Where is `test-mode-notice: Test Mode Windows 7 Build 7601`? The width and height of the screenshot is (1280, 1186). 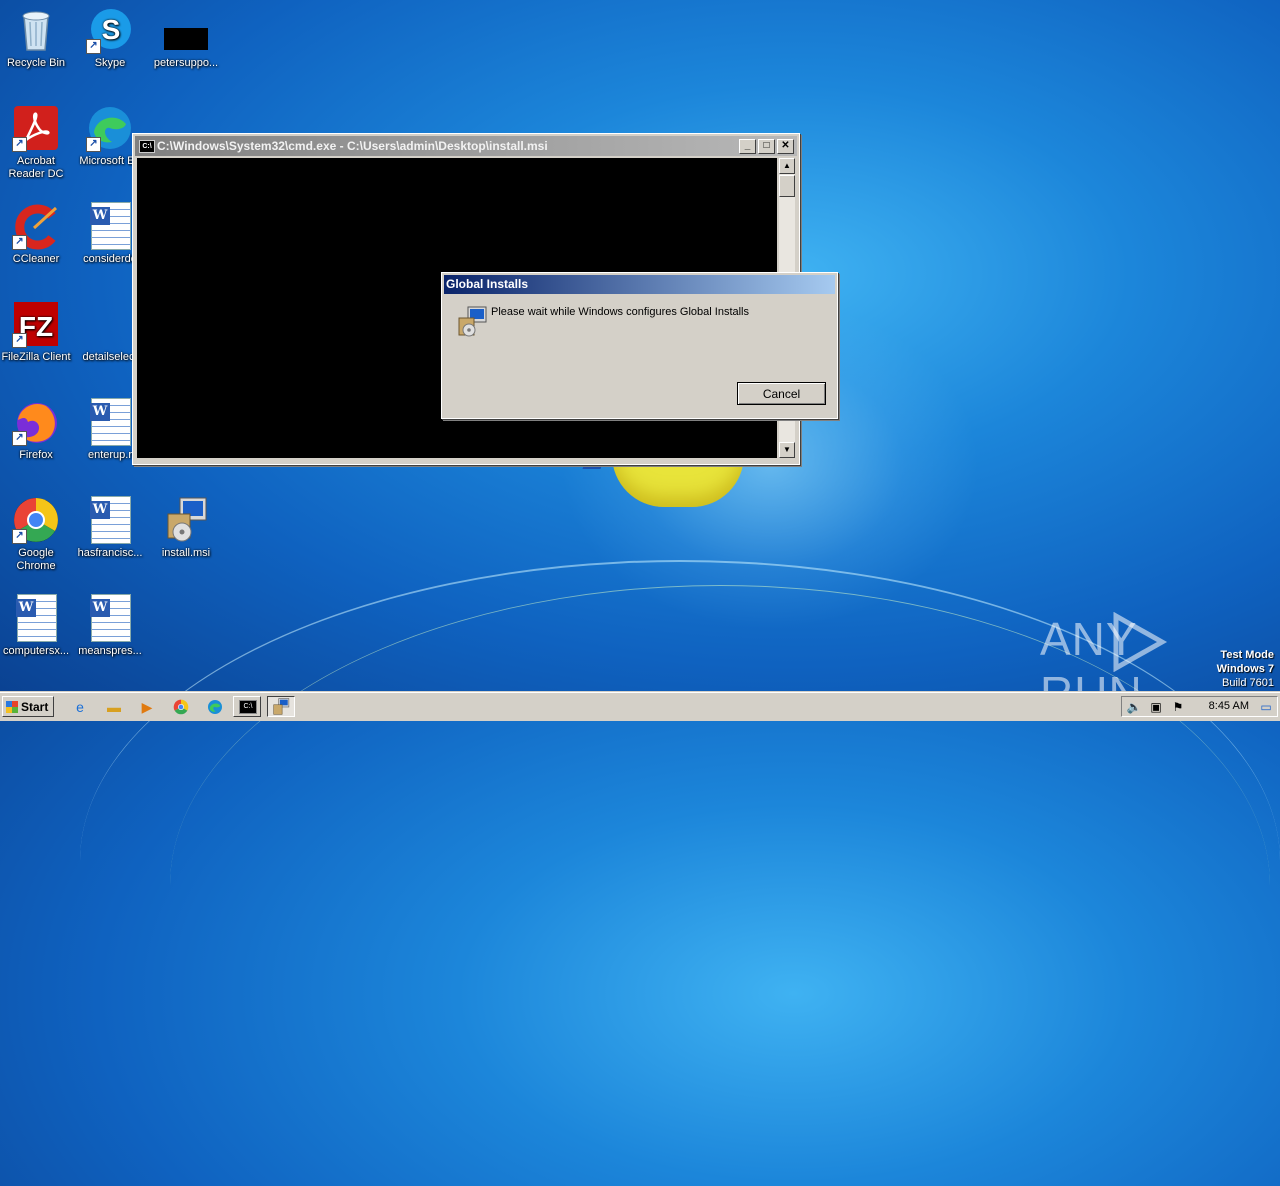 test-mode-notice: Test Mode Windows 7 Build 7601 is located at coordinates (1245, 669).